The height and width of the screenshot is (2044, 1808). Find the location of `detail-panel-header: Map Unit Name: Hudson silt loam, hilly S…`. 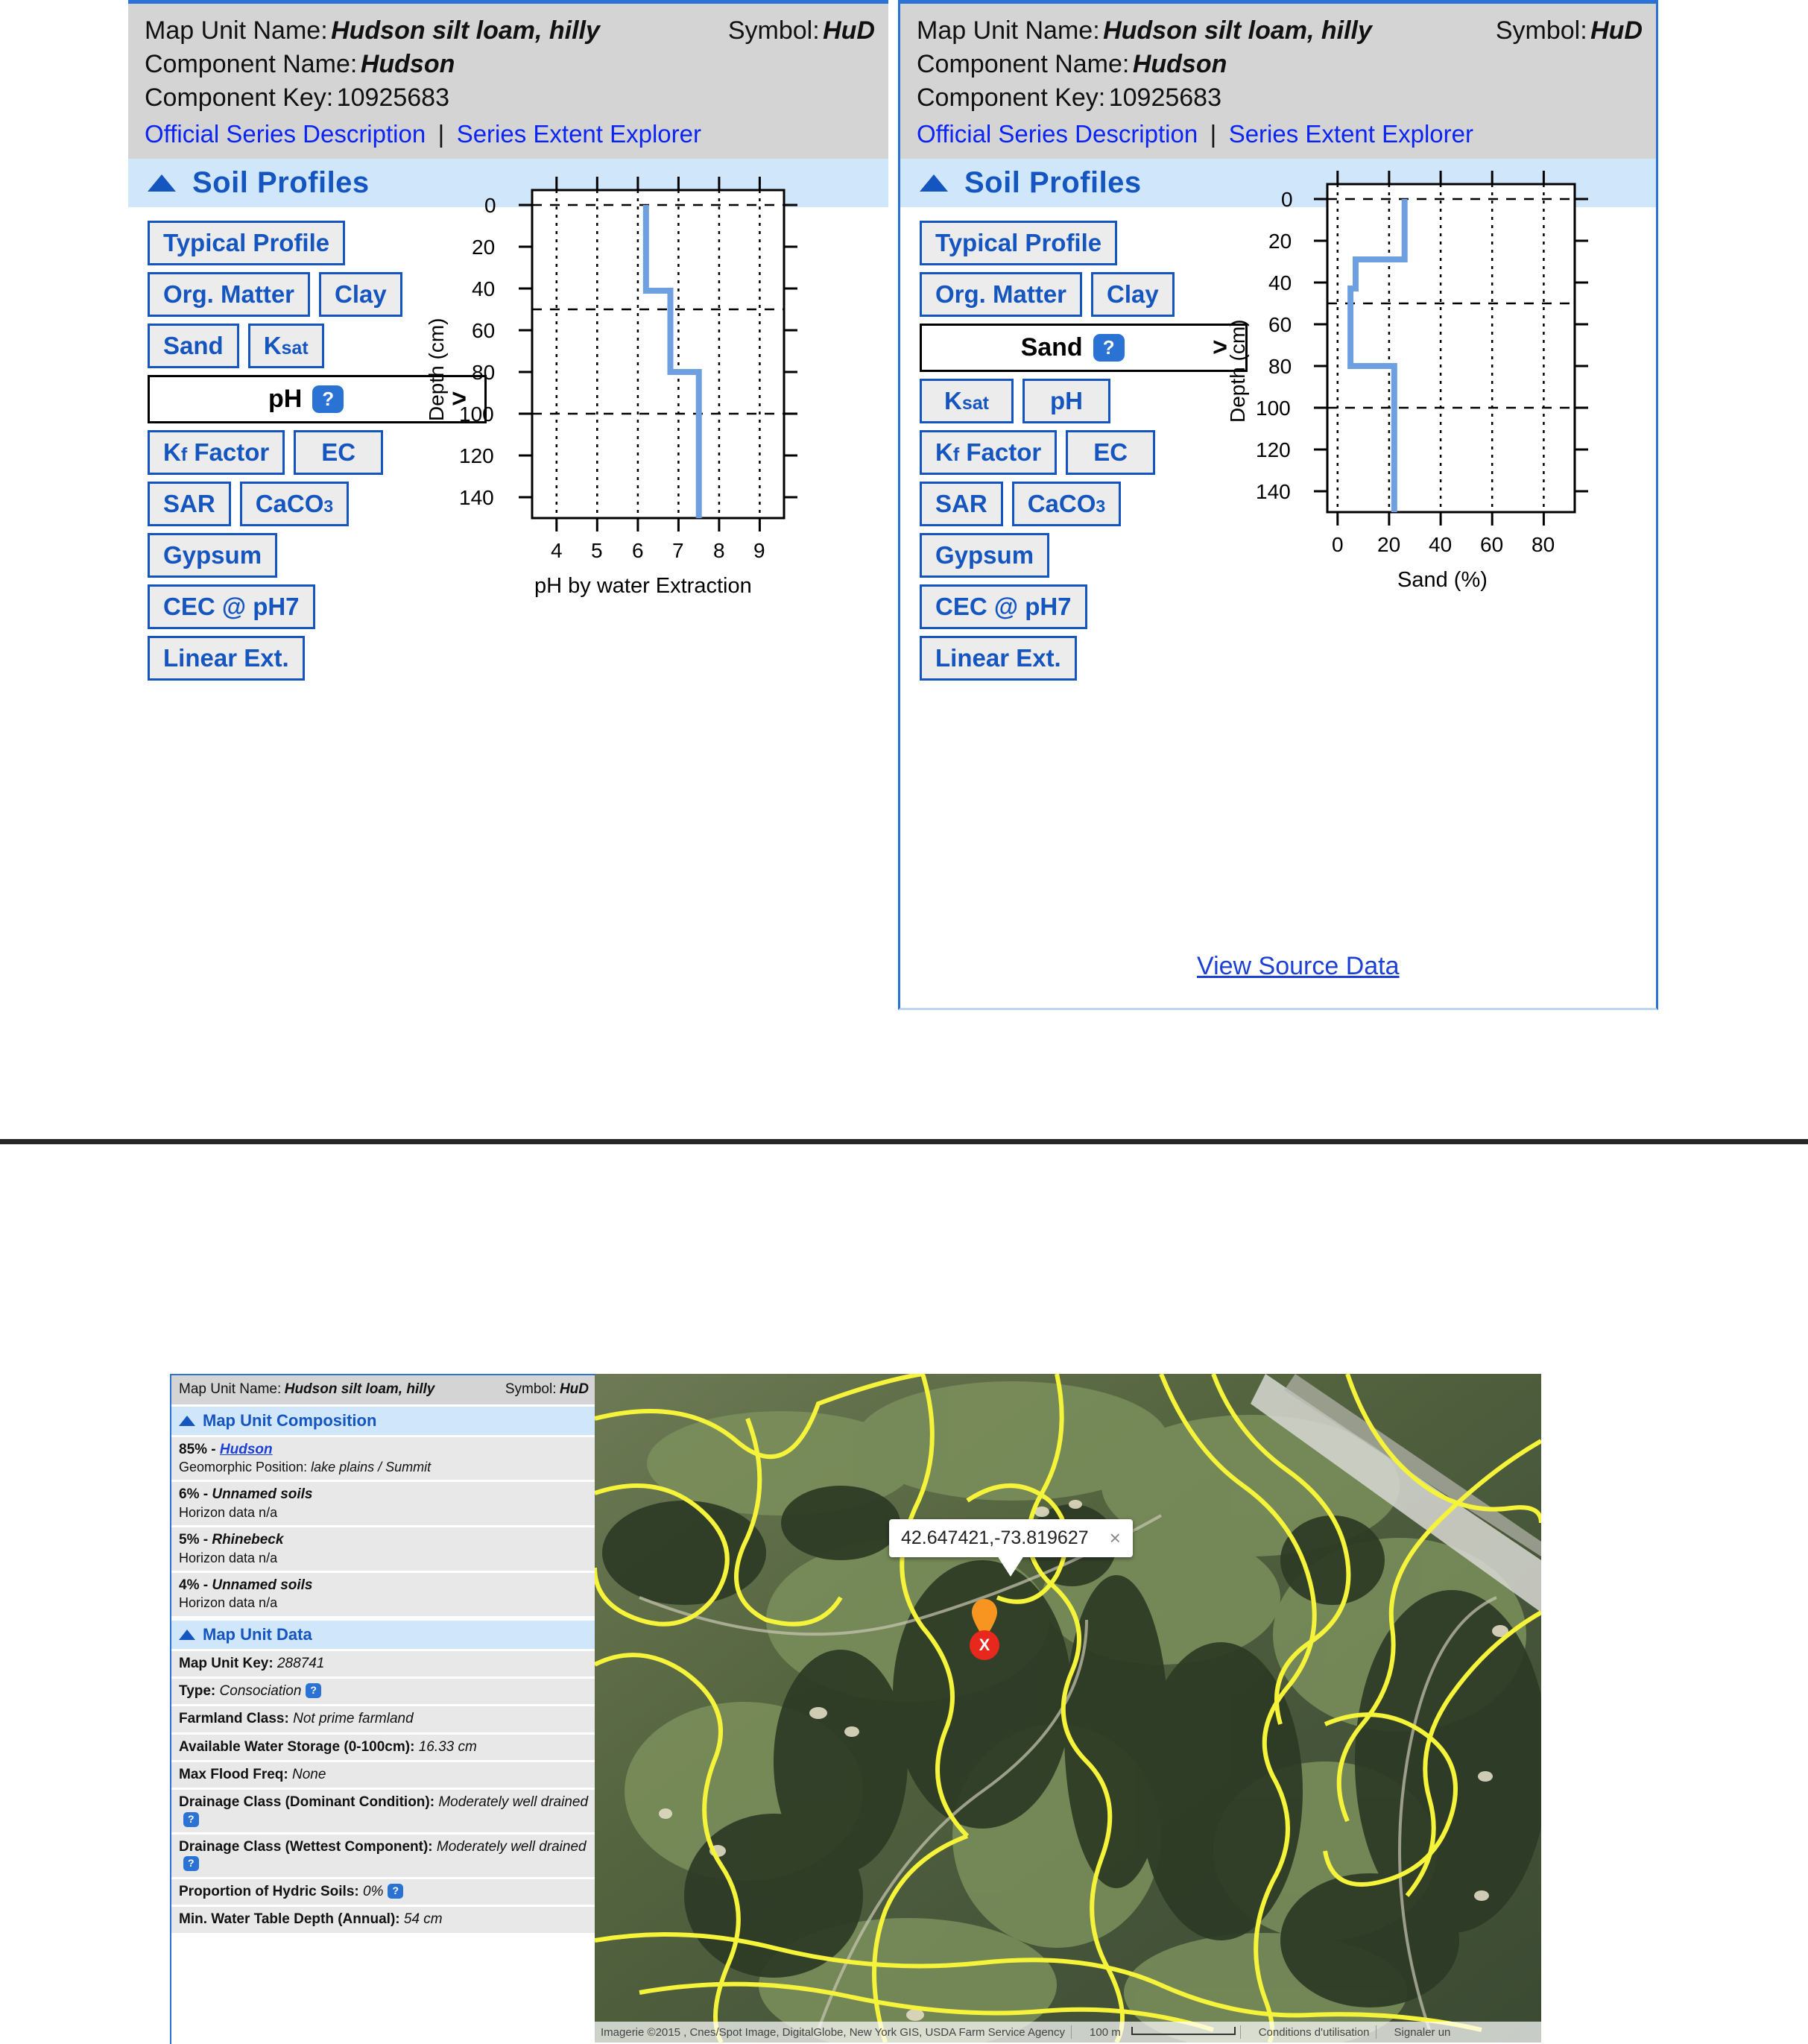

detail-panel-header: Map Unit Name: Hudson silt loam, hilly S… is located at coordinates (383, 1389).